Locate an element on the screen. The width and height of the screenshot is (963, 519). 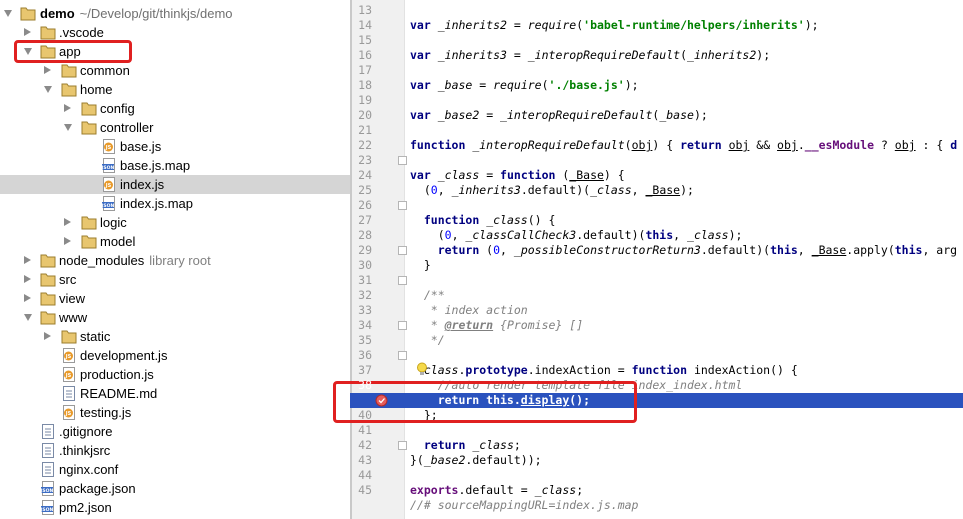
line-number: 33 is located at coordinates (361, 310).